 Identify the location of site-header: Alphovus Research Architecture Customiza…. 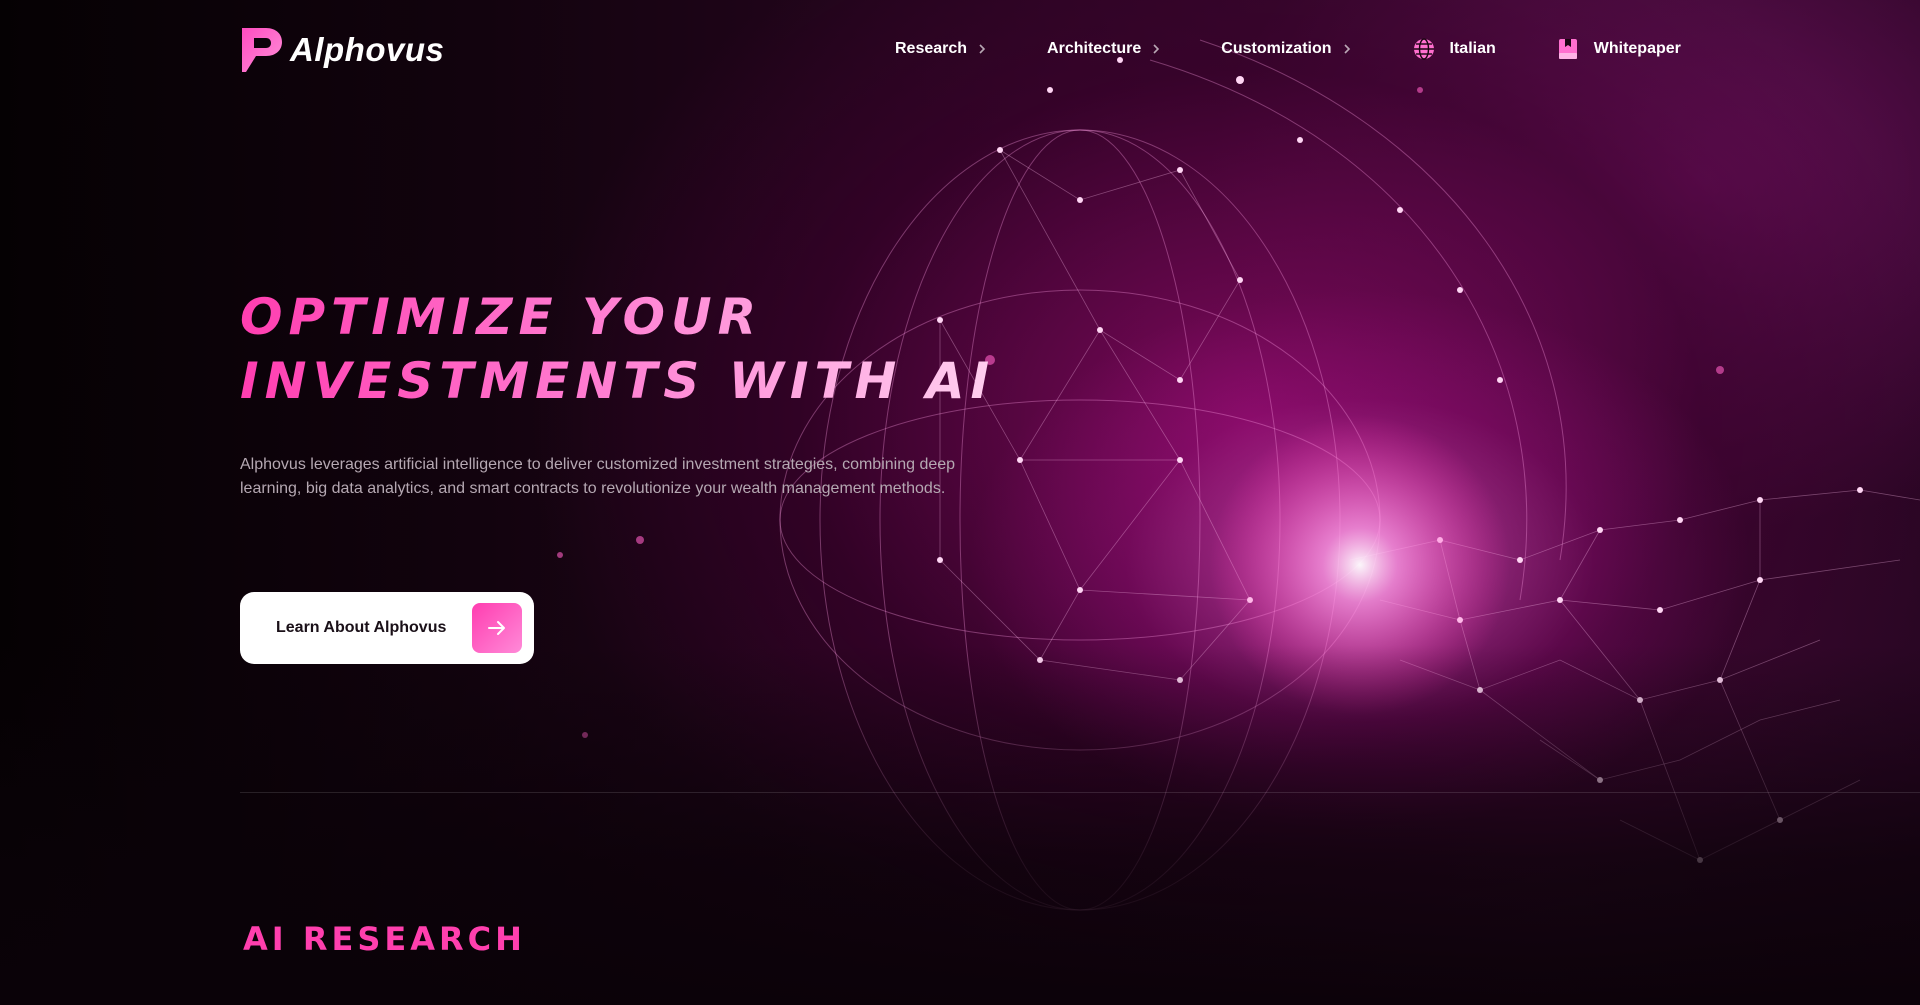
(960, 50).